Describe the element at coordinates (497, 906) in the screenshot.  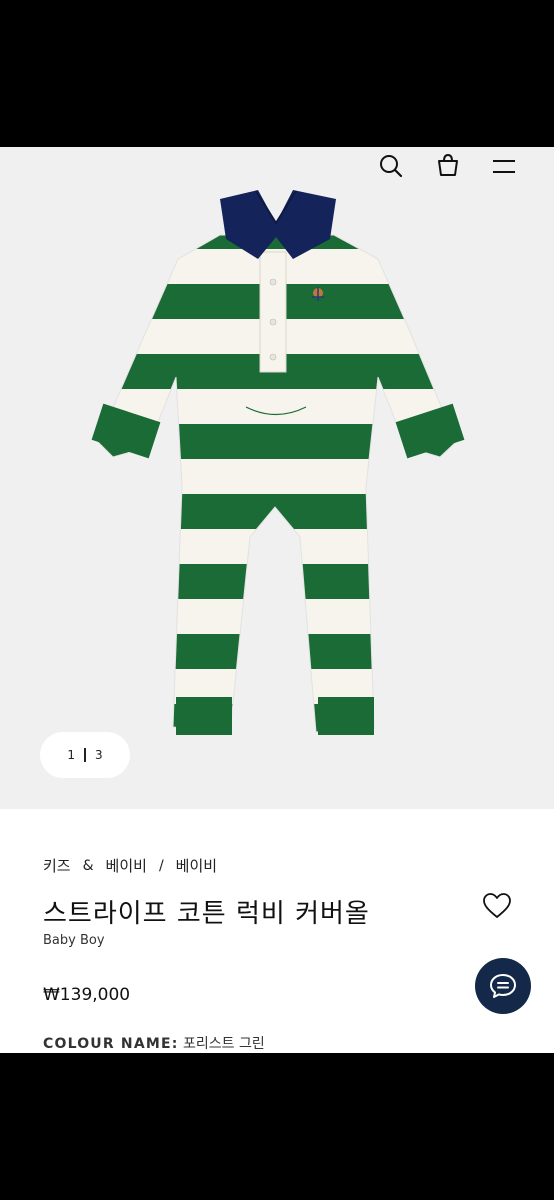
I see `heart-icon` at that location.